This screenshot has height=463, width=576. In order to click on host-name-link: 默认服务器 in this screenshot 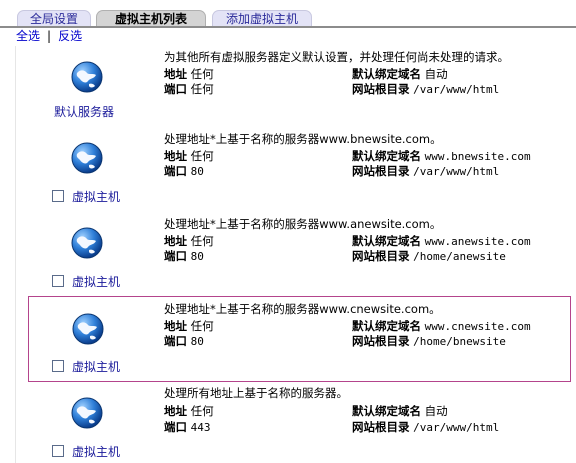, I will do `click(84, 112)`.